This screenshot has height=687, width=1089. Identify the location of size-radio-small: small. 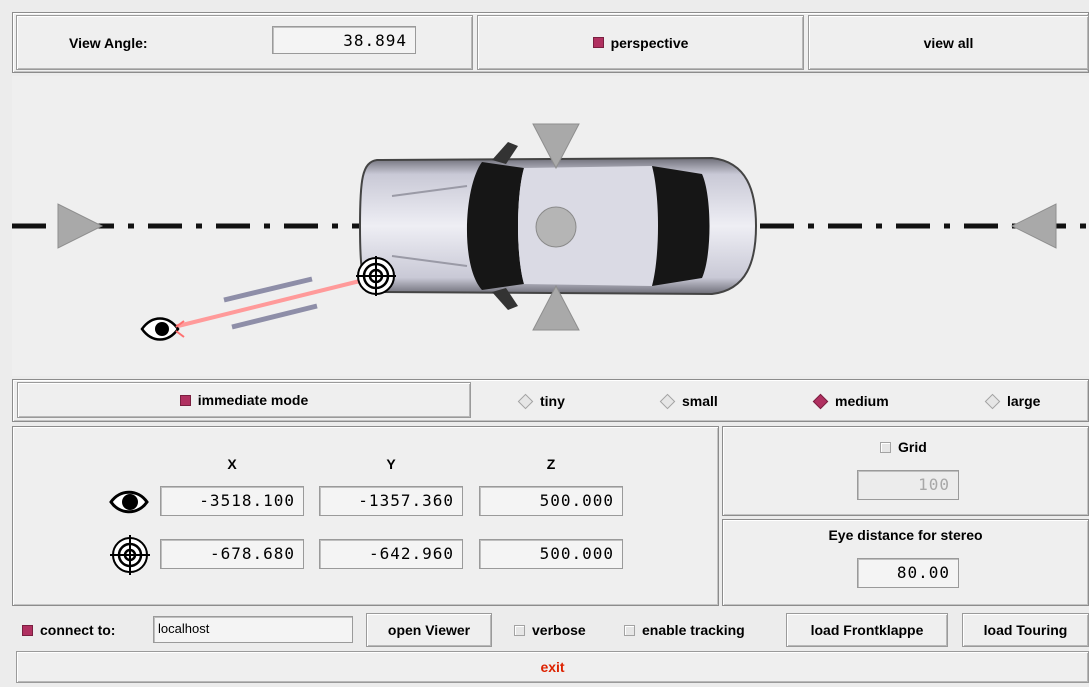
(688, 401).